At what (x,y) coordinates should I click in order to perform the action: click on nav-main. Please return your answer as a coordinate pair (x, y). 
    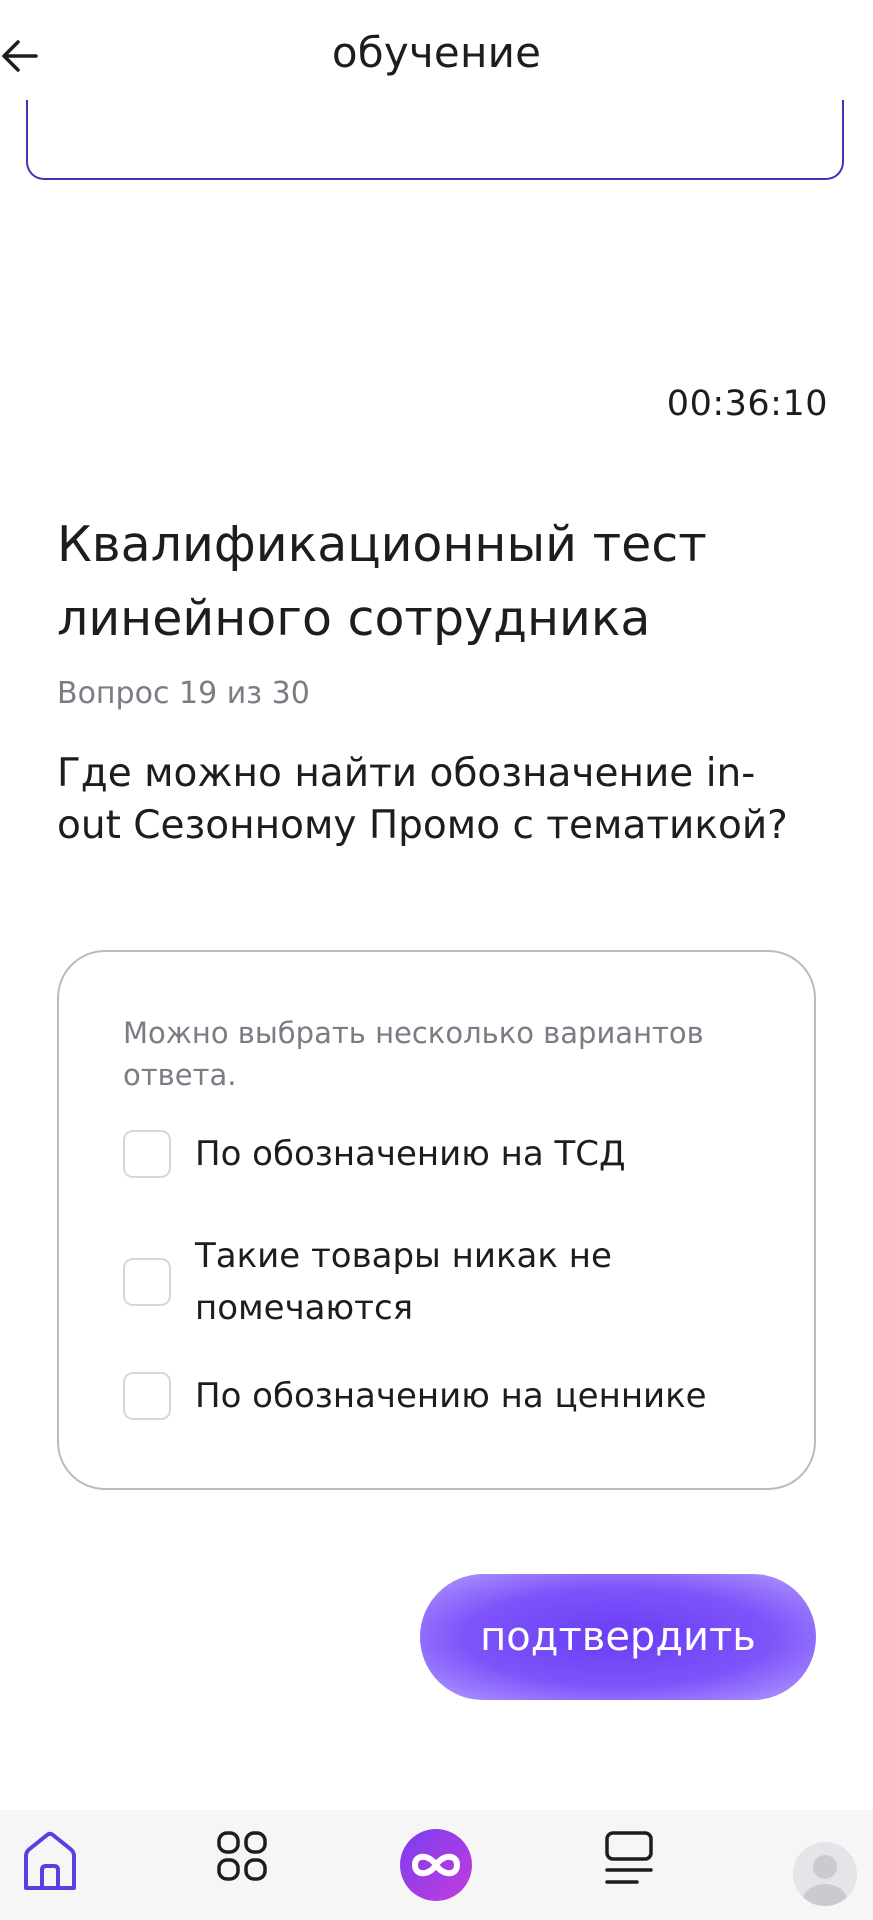
    Looking at the image, I should click on (436, 1865).